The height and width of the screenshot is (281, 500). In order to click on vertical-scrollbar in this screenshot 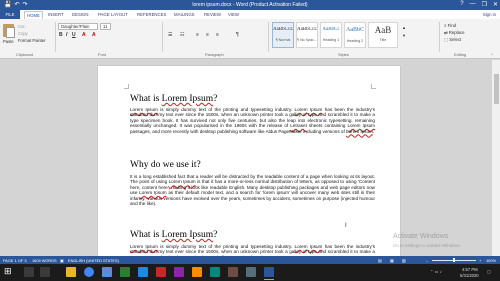, I will do `click(496, 166)`.